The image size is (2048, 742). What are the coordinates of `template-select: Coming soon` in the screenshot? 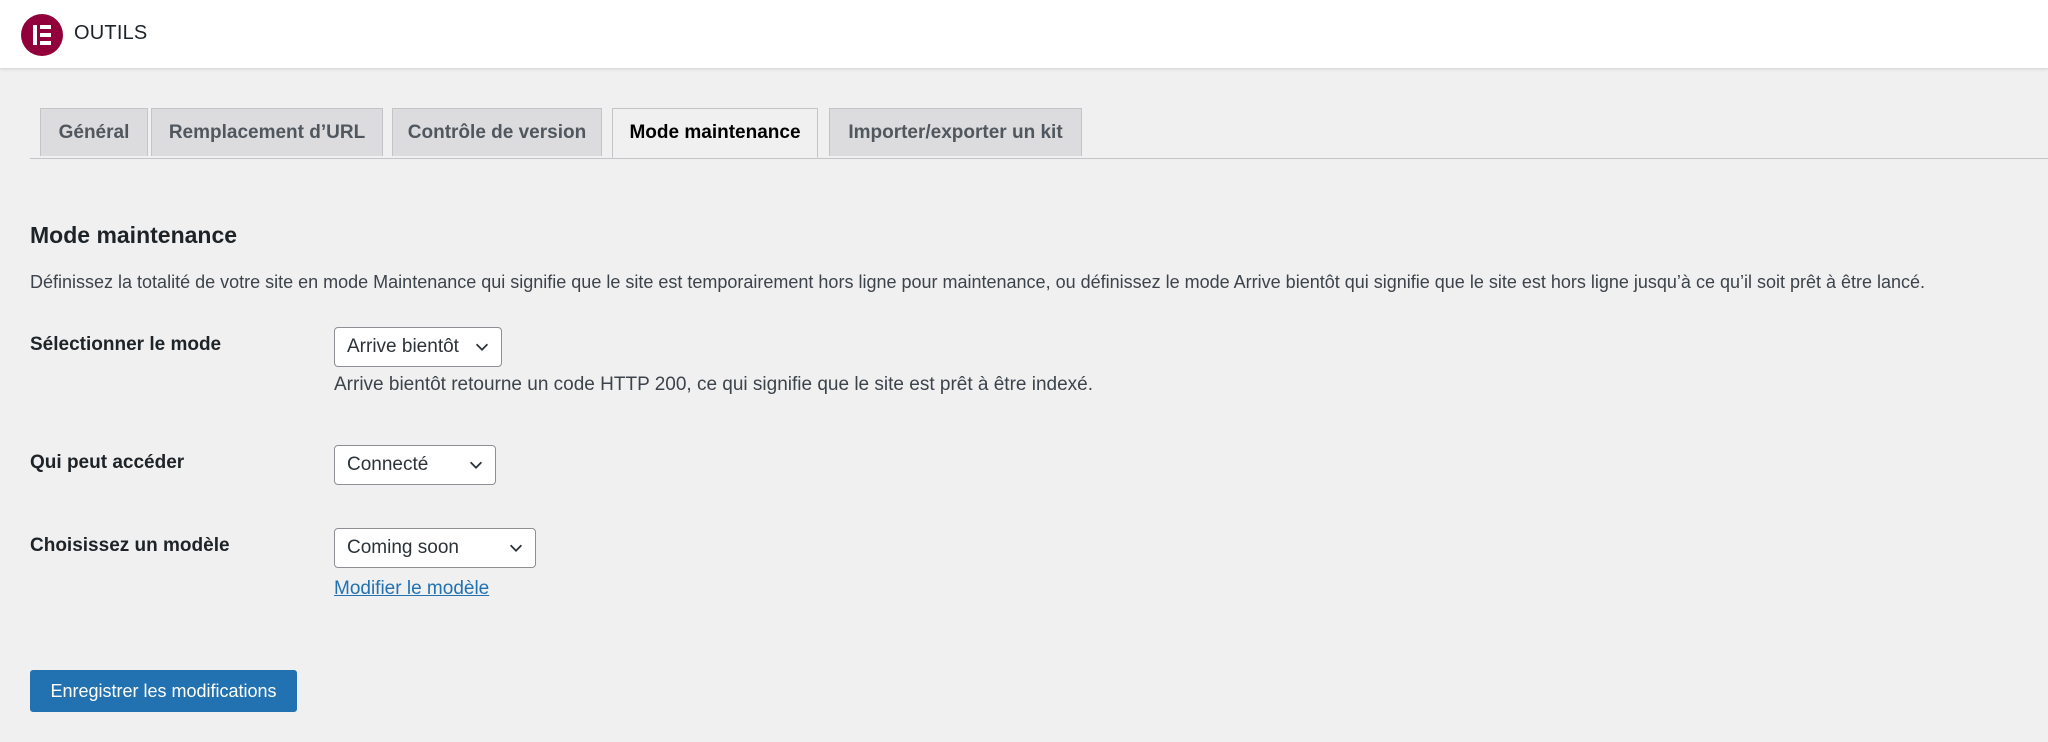 It's located at (435, 548).